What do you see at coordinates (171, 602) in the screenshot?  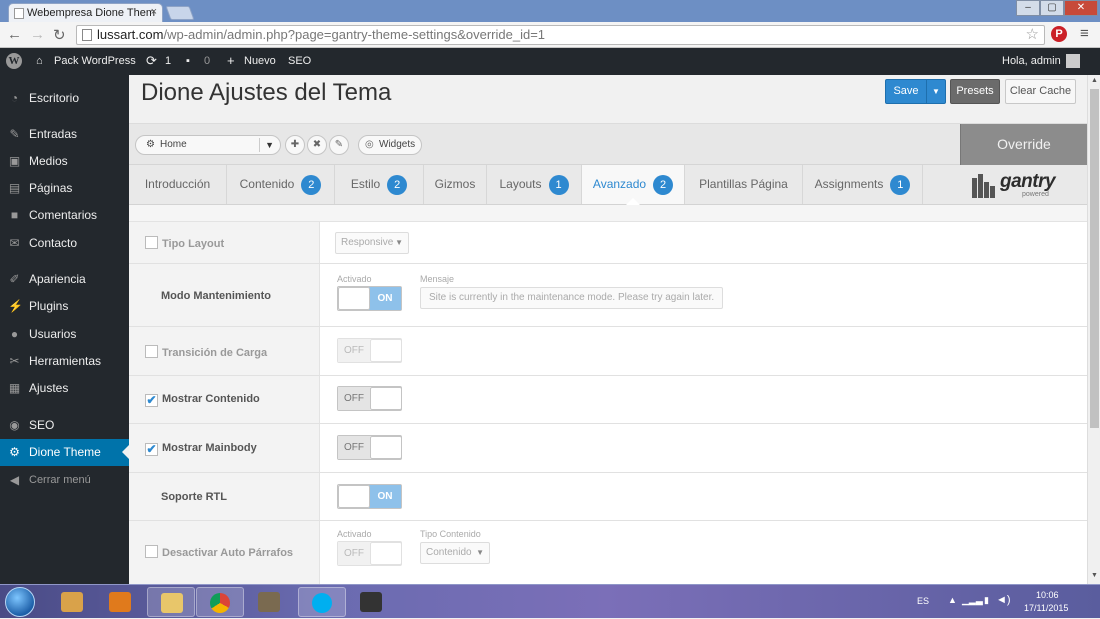 I see `taskbar-app-explorer` at bounding box center [171, 602].